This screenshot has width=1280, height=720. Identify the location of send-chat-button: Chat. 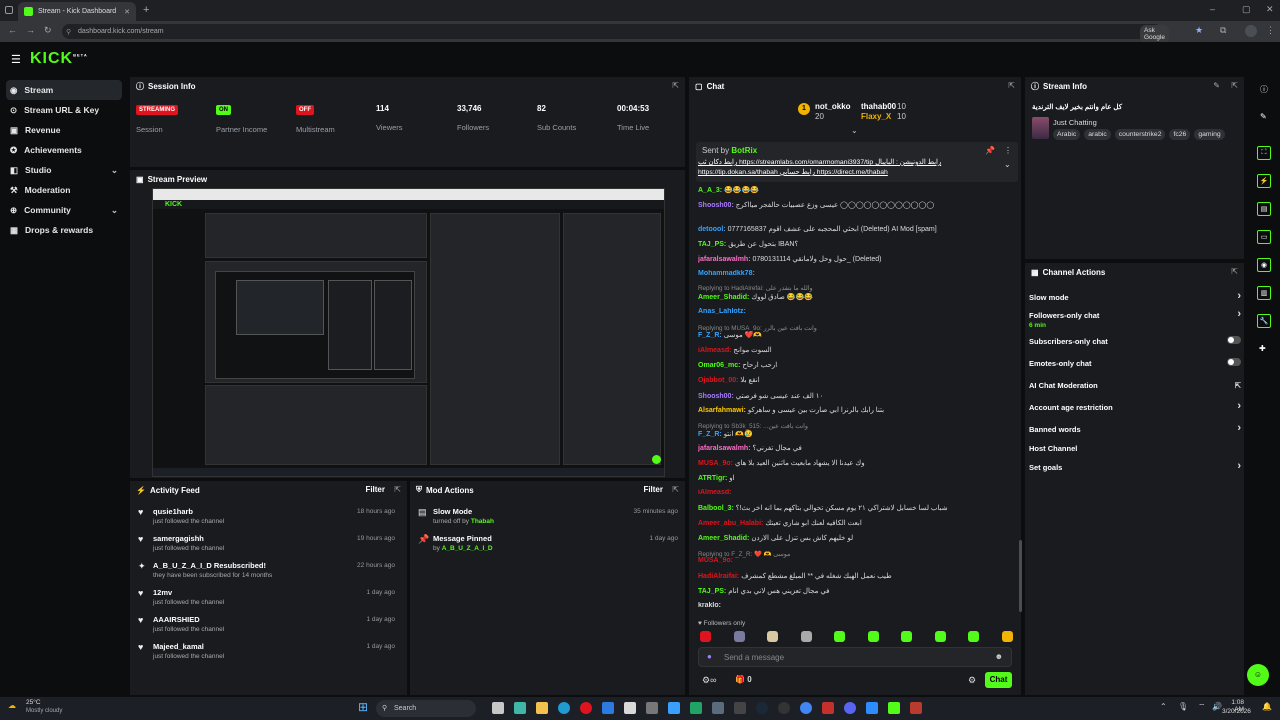
(998, 680).